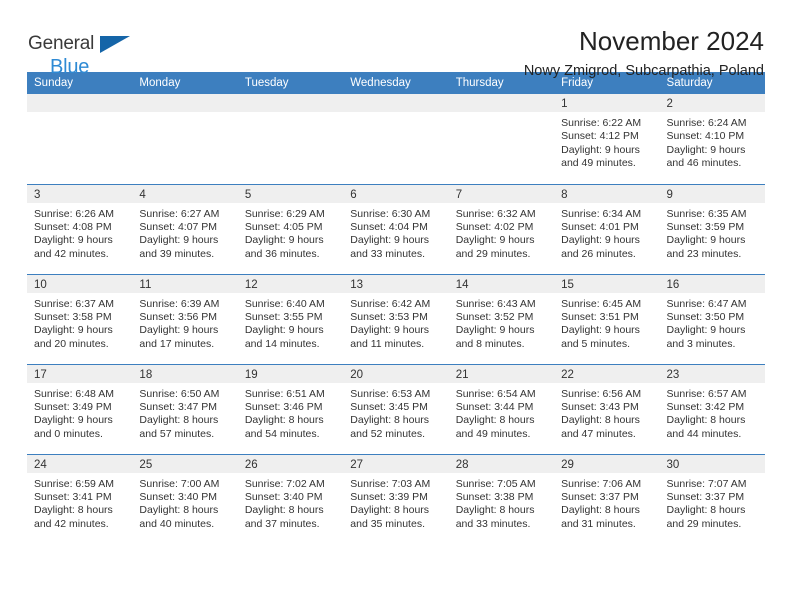  I want to click on day-info-line: Sunset: 4:05 PM, so click(283, 226).